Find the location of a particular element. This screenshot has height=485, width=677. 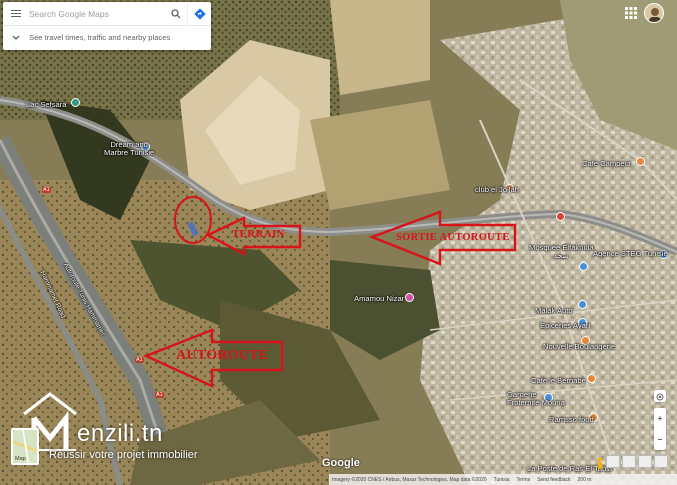

mosque-pin-icon is located at coordinates (583, 266).